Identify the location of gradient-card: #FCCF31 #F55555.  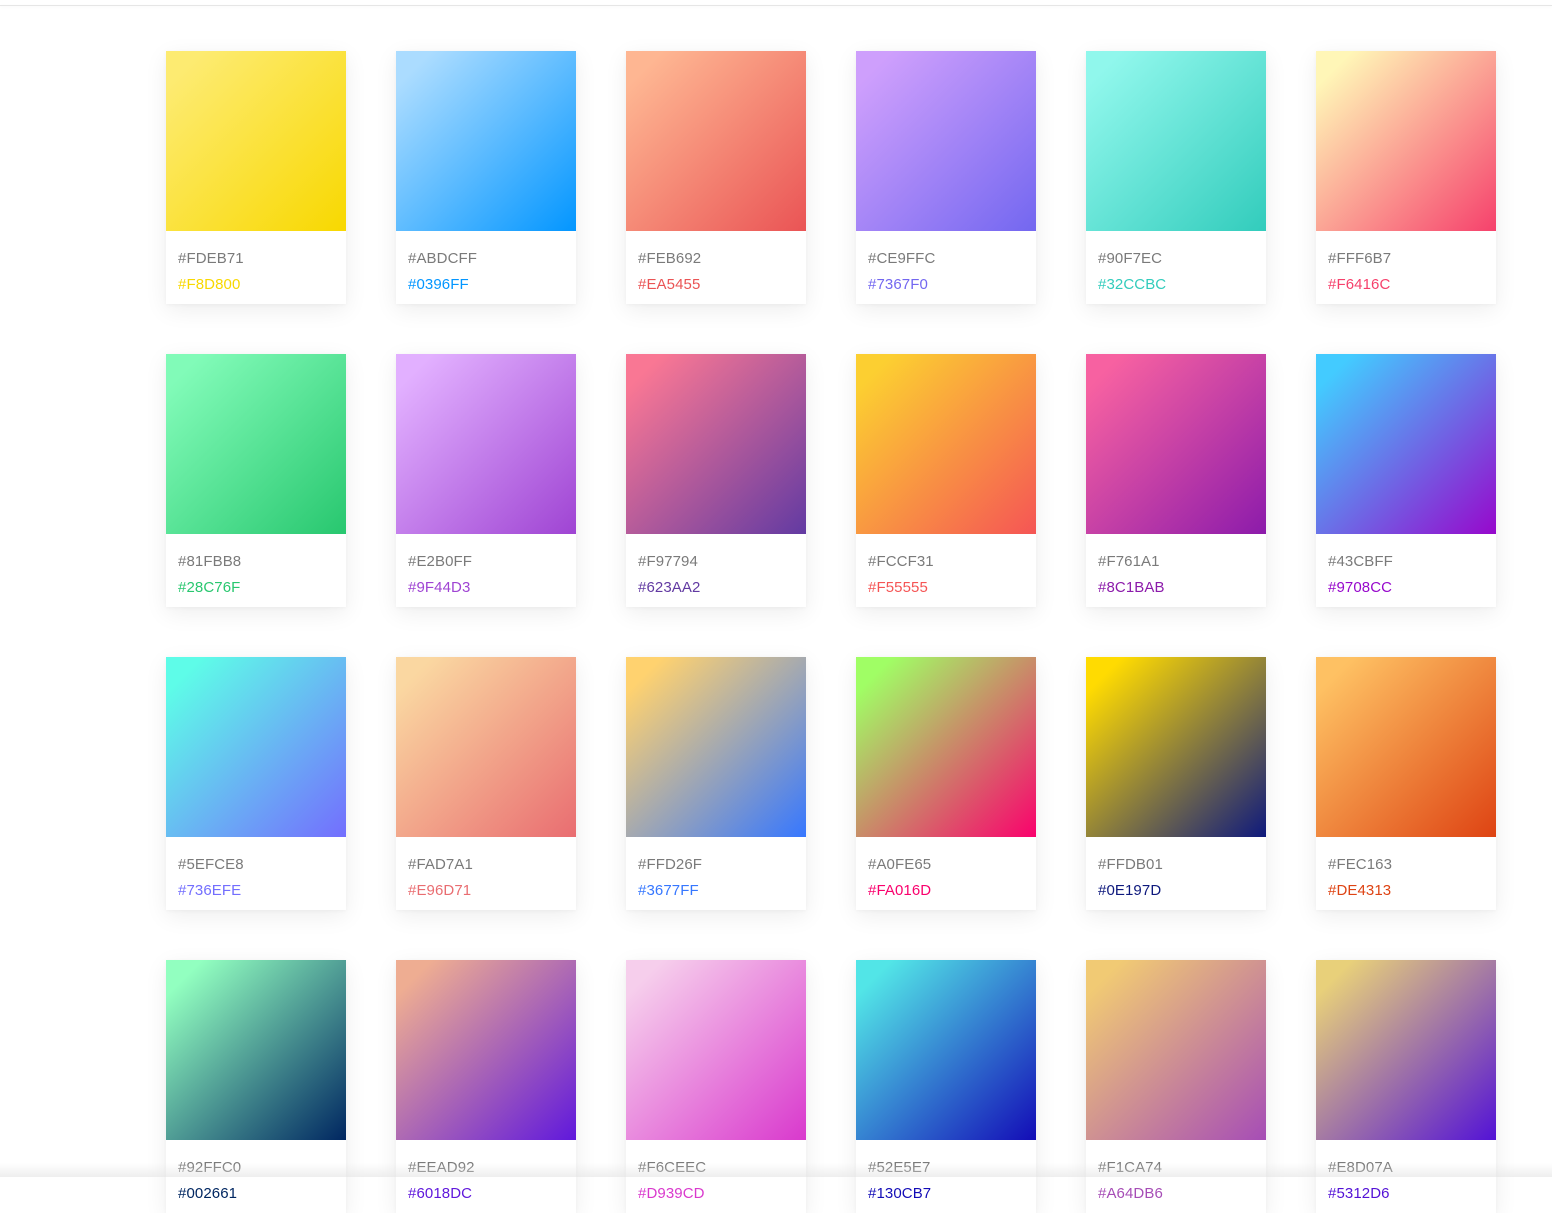
(946, 480).